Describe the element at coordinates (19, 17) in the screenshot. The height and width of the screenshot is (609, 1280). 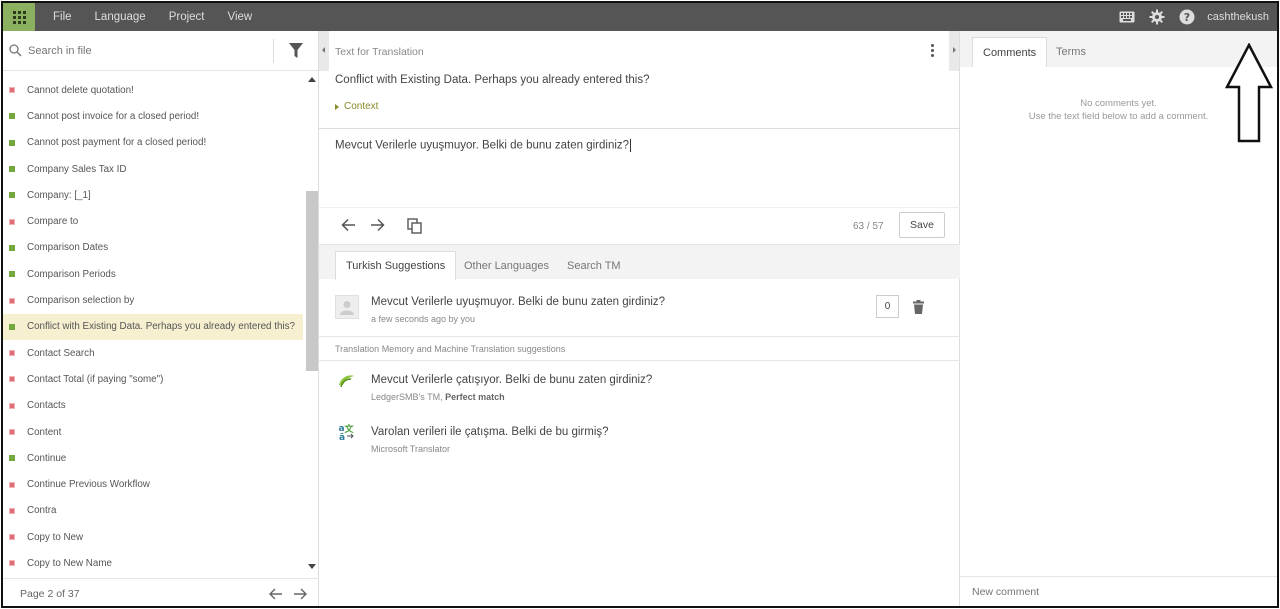
I see `apps-grid-icon` at that location.